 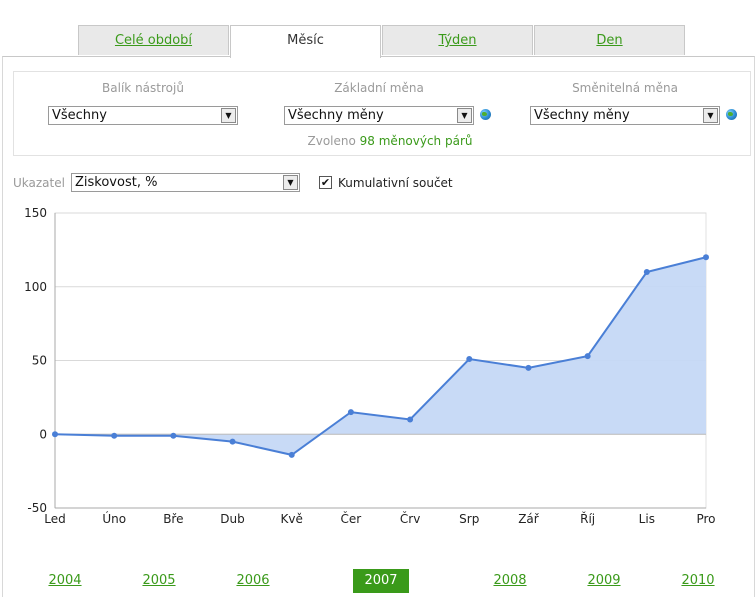 I want to click on tab-month-label: Měsíc, so click(x=305, y=40).